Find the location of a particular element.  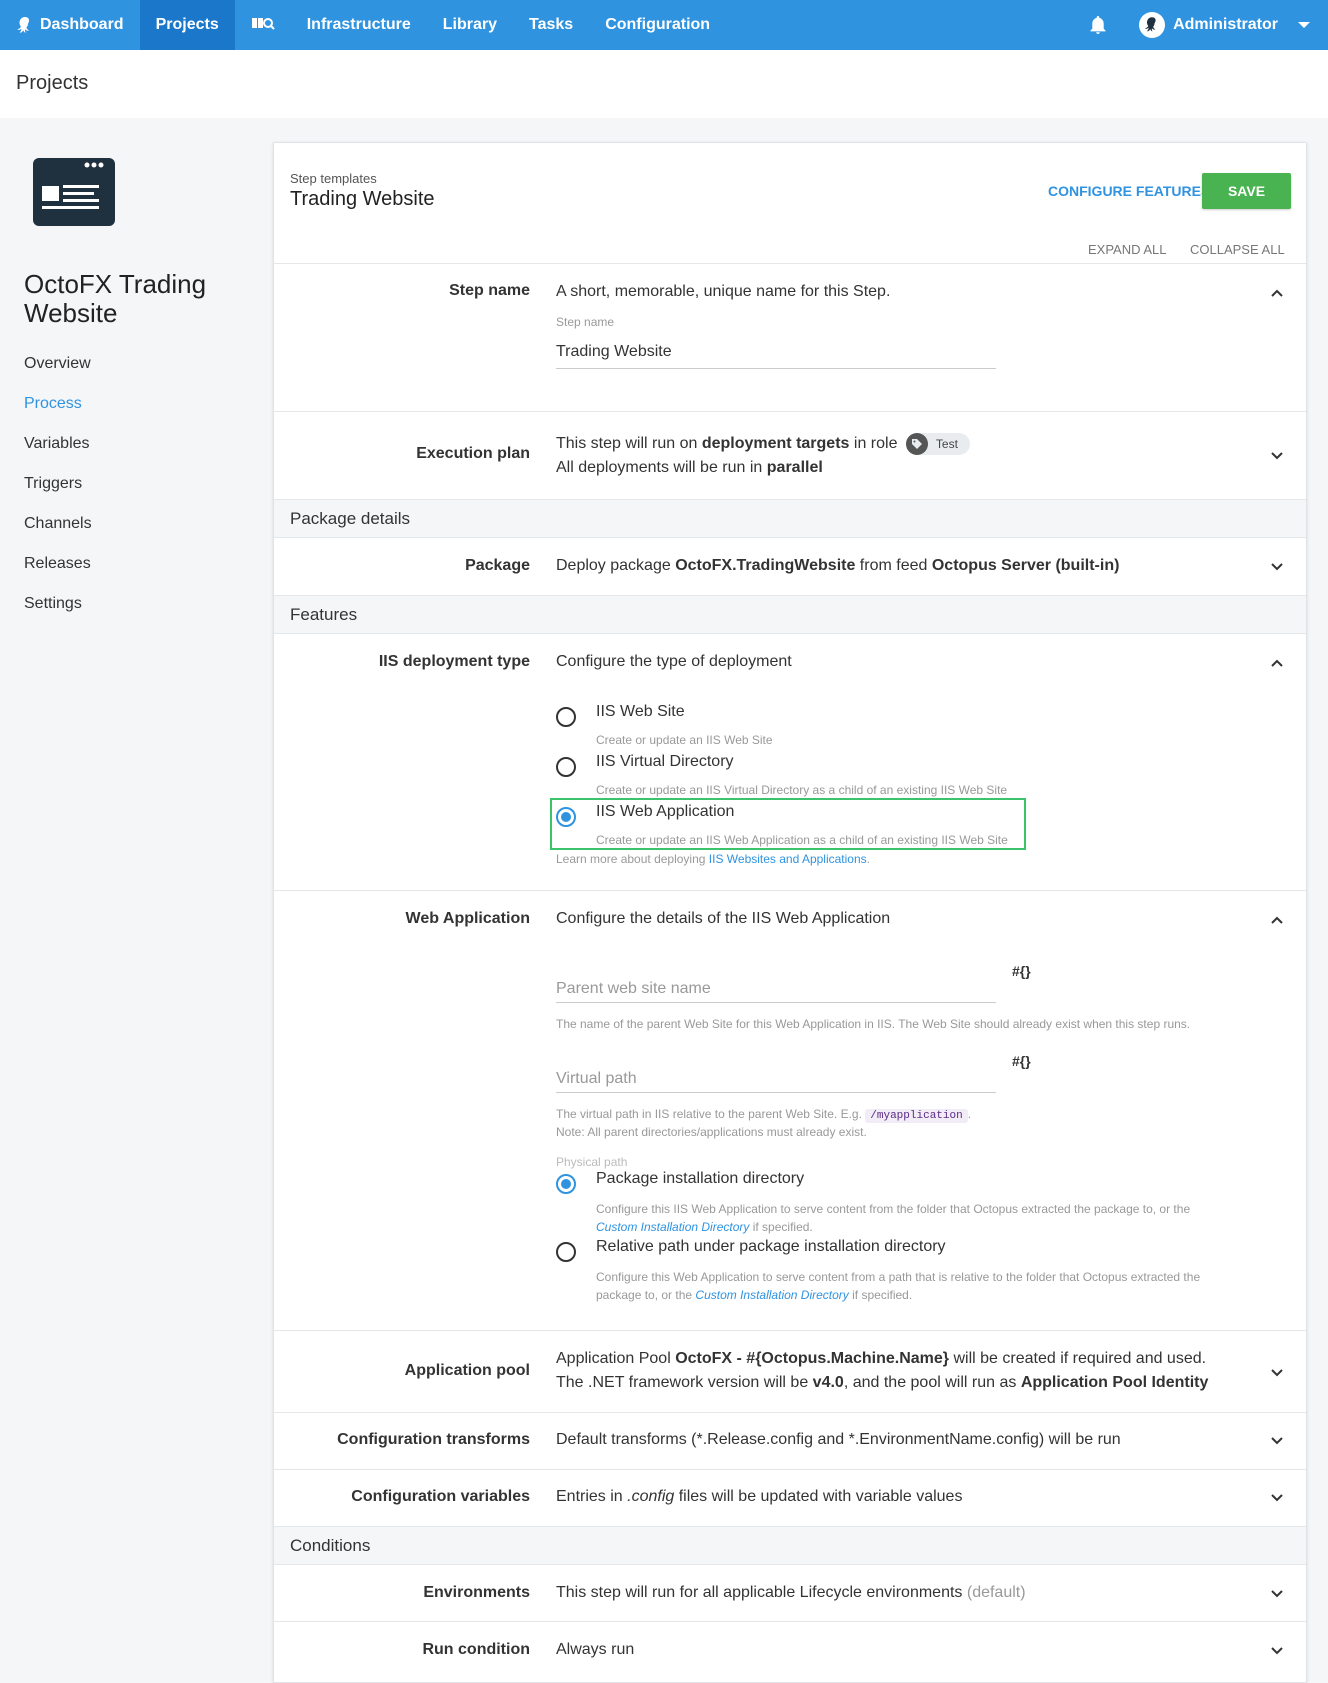

breadcrumb: Step templates is located at coordinates (333, 178).